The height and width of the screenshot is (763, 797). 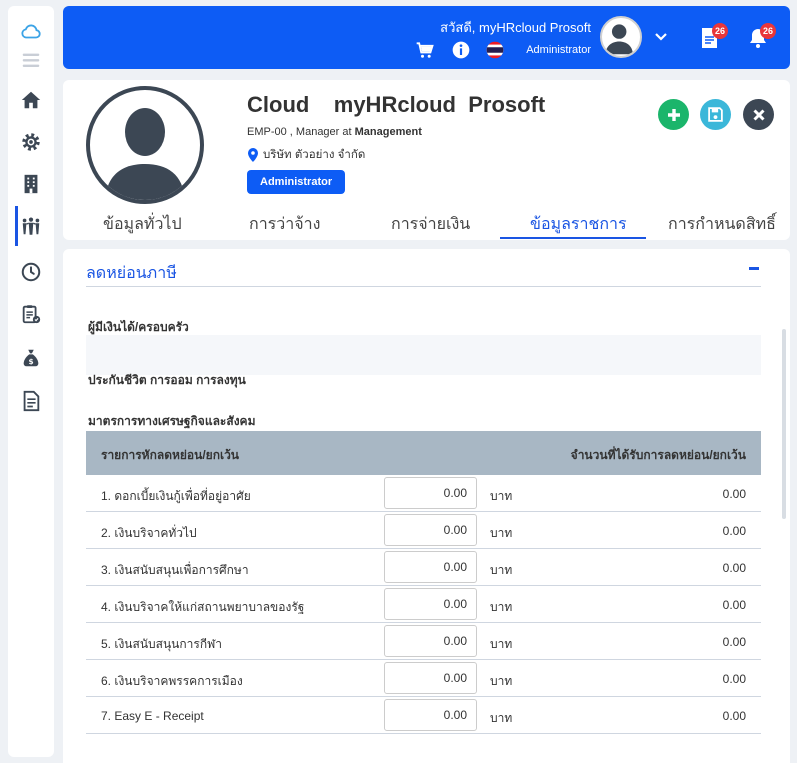 I want to click on home-icon, so click(x=31, y=100).